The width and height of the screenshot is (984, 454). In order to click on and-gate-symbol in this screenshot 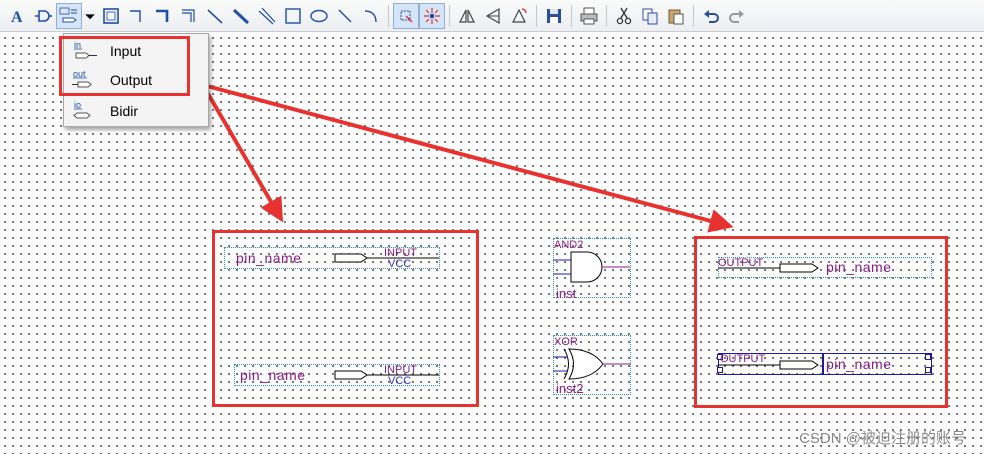, I will do `click(591, 267)`.